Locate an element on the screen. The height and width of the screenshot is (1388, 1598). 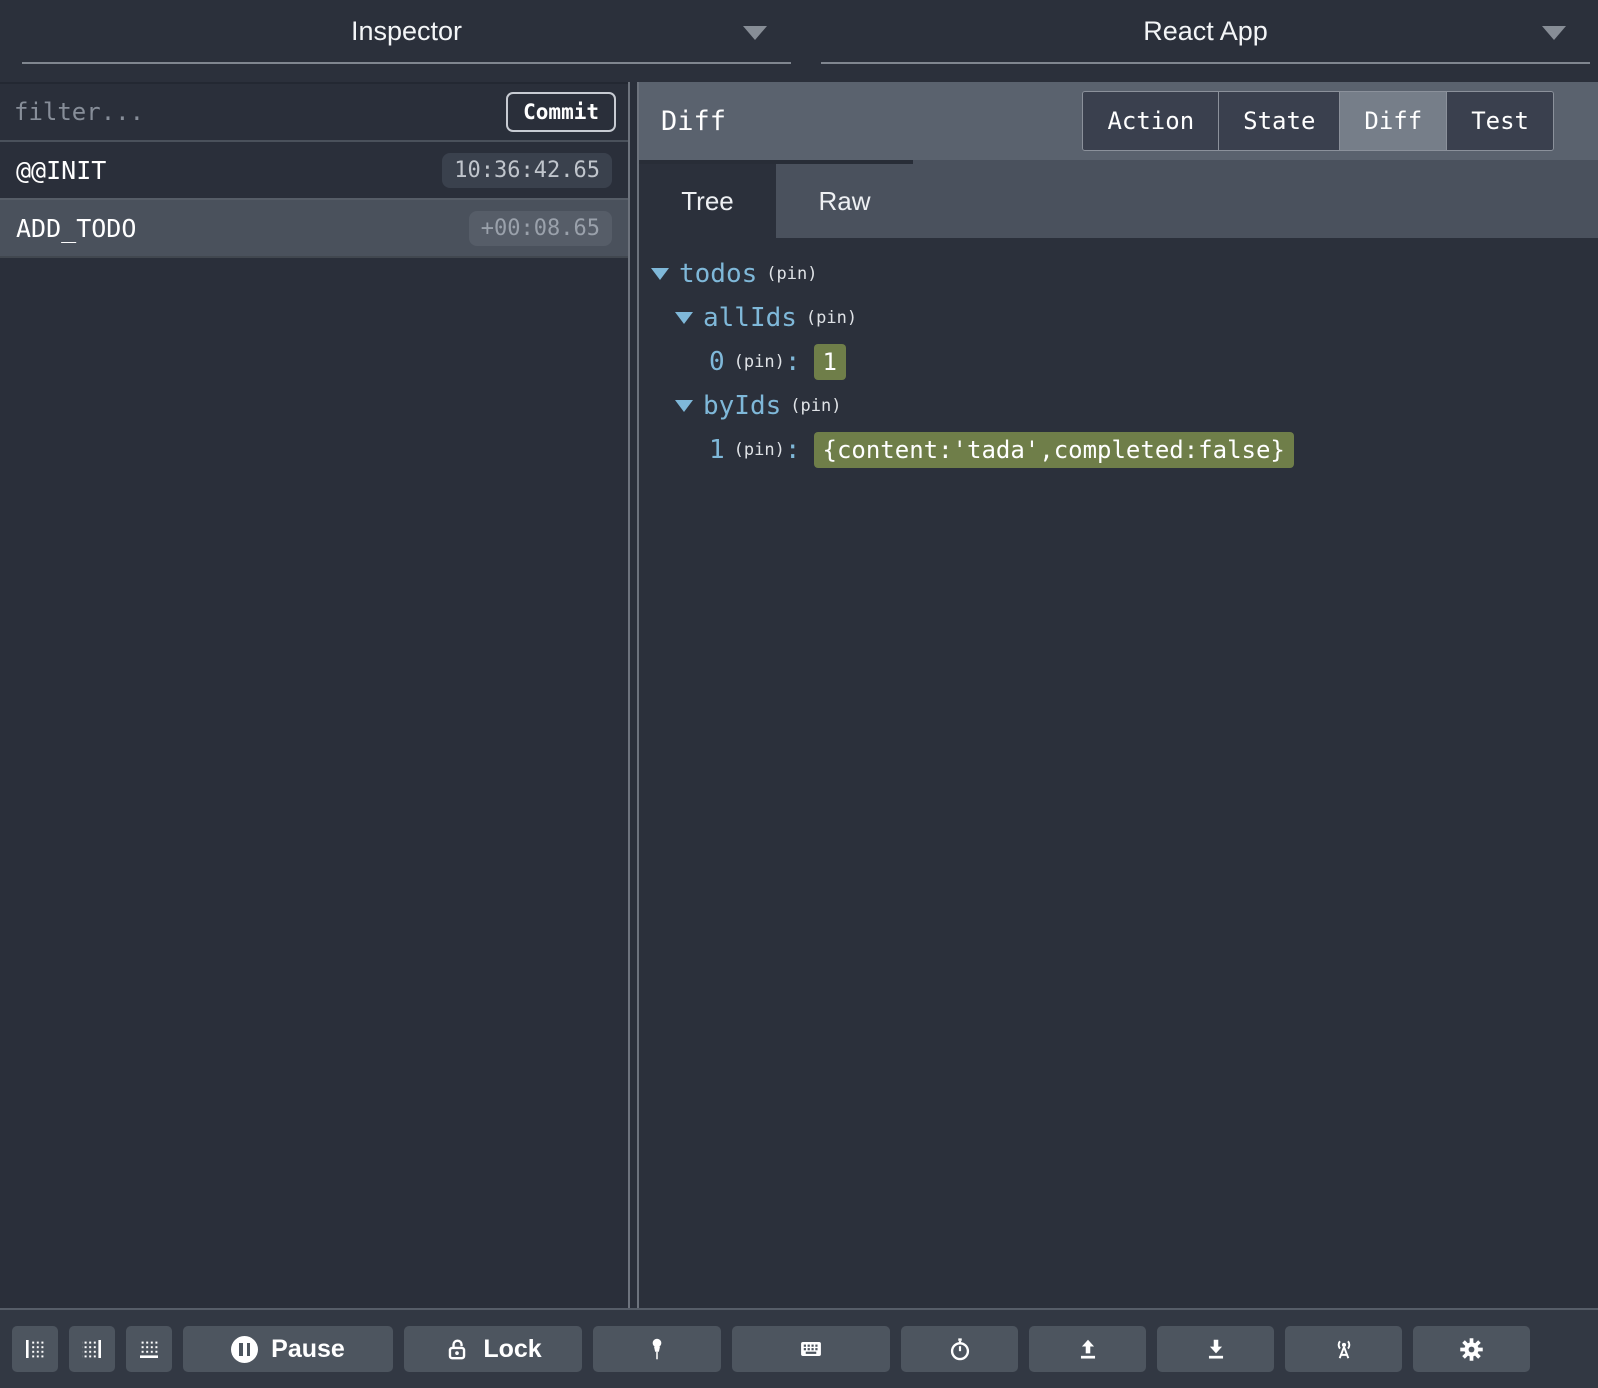
action-time-badge: +00:08.65 is located at coordinates (540, 228).